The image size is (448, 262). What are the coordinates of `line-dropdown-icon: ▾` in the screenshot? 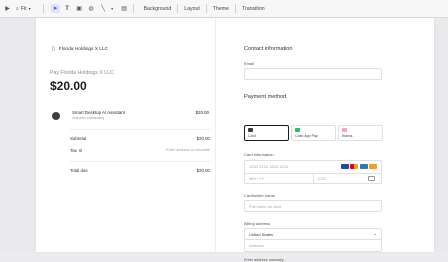 It's located at (112, 8).